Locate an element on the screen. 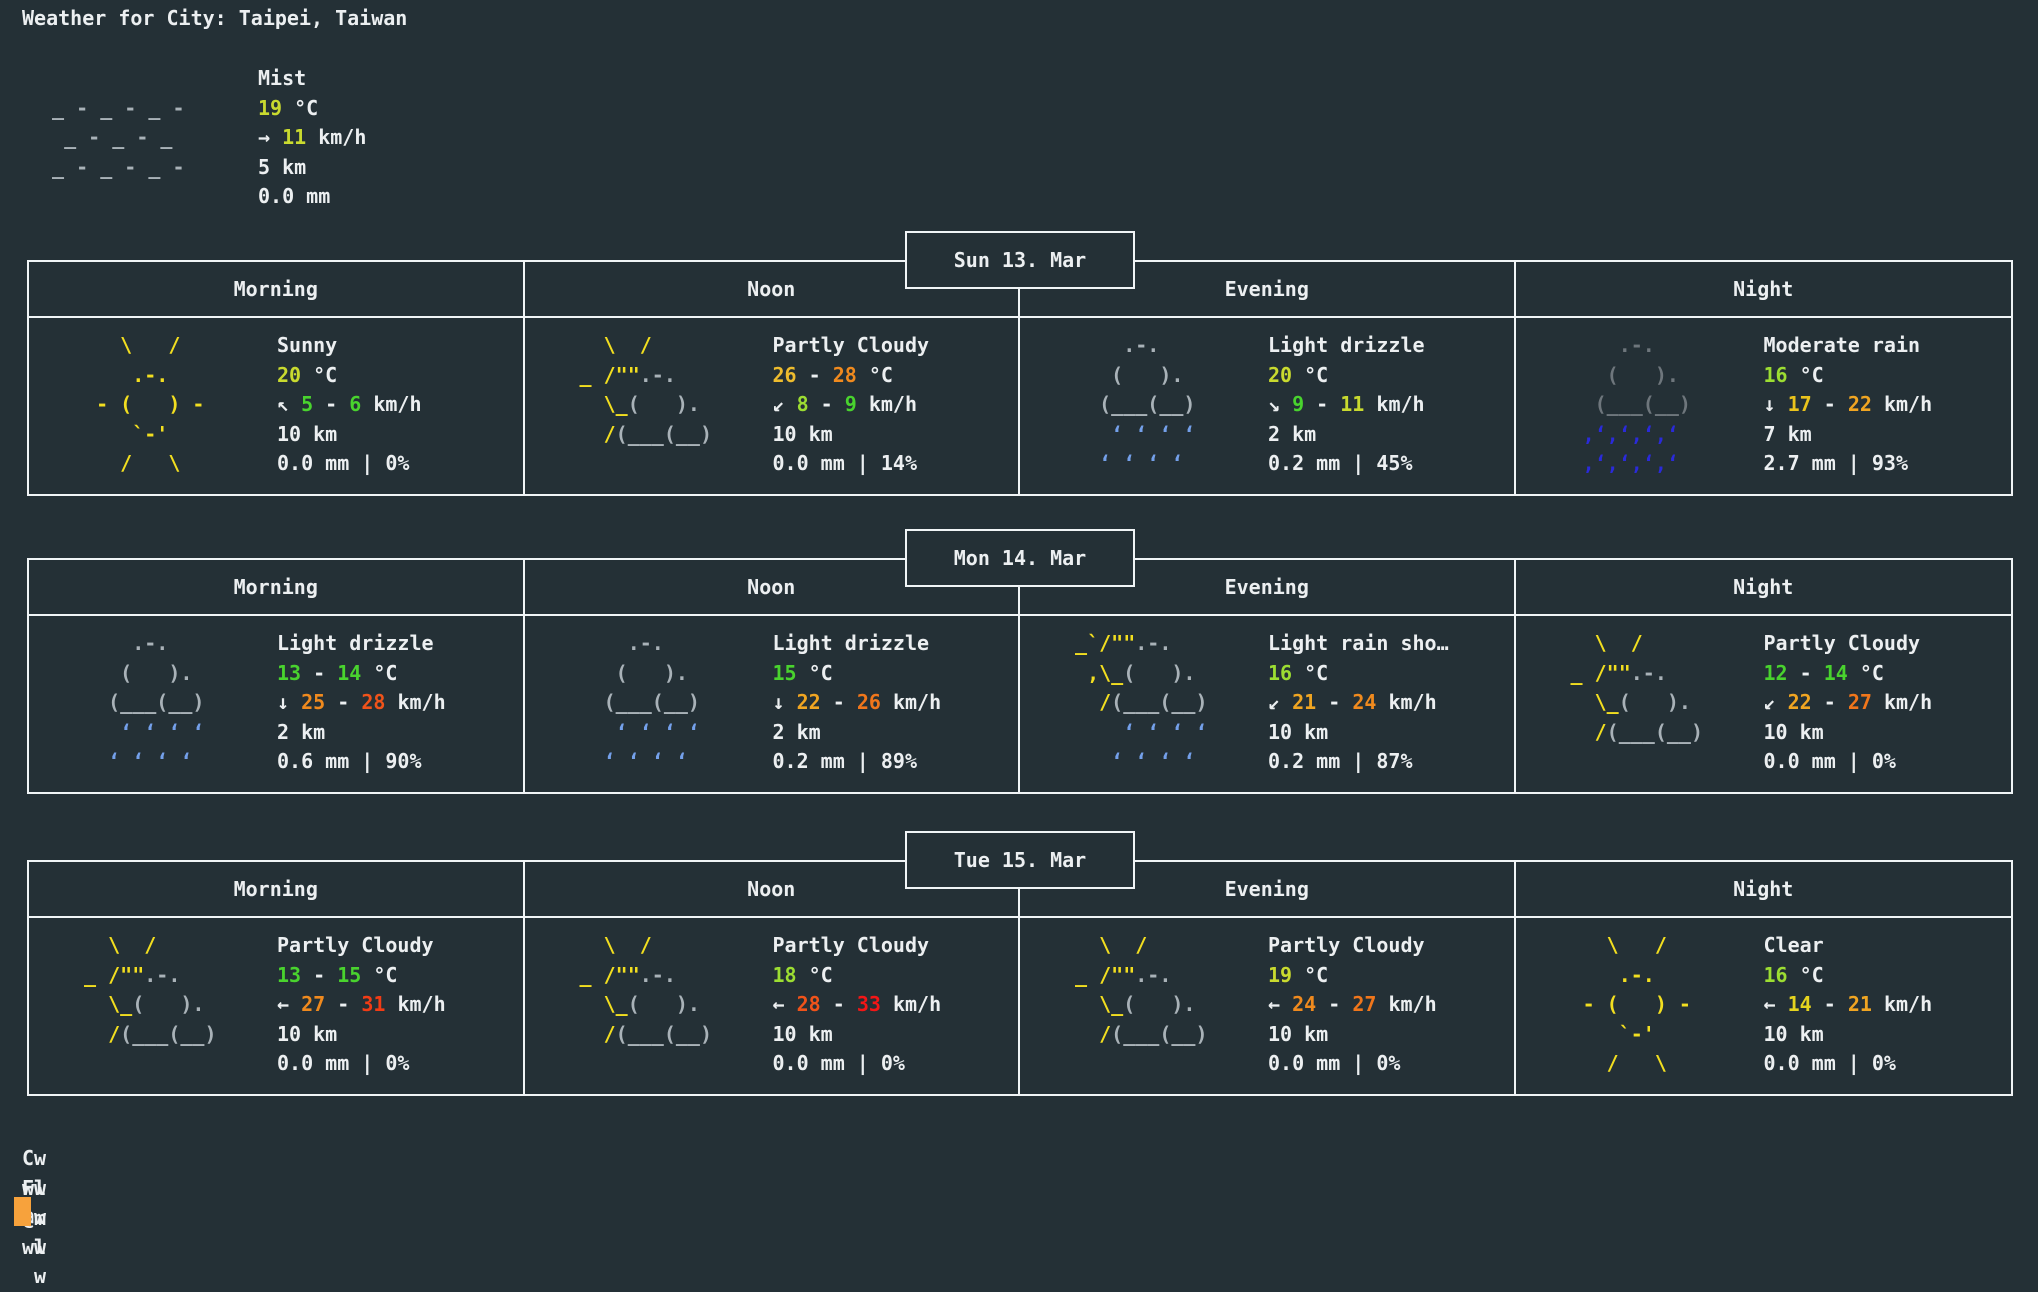  date-label: Sun 13. Mar is located at coordinates (1020, 260).